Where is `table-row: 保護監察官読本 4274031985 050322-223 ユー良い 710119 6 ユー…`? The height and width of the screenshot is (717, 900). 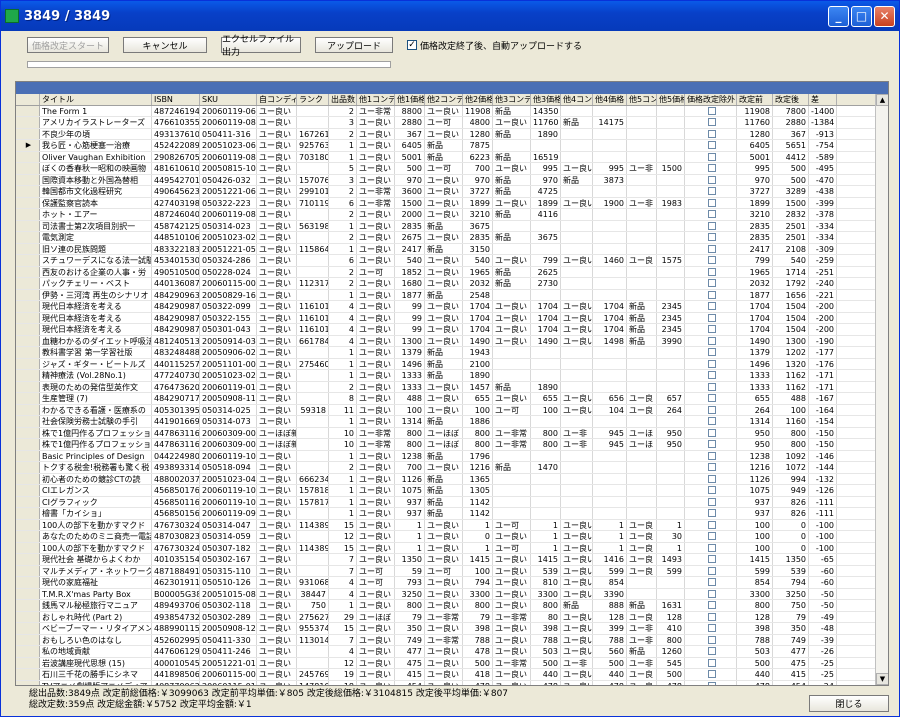
table-row: 保護監察官読本 4274031985 050322-223 ユー良い 710119 6 ユー… is located at coordinates (452, 203).